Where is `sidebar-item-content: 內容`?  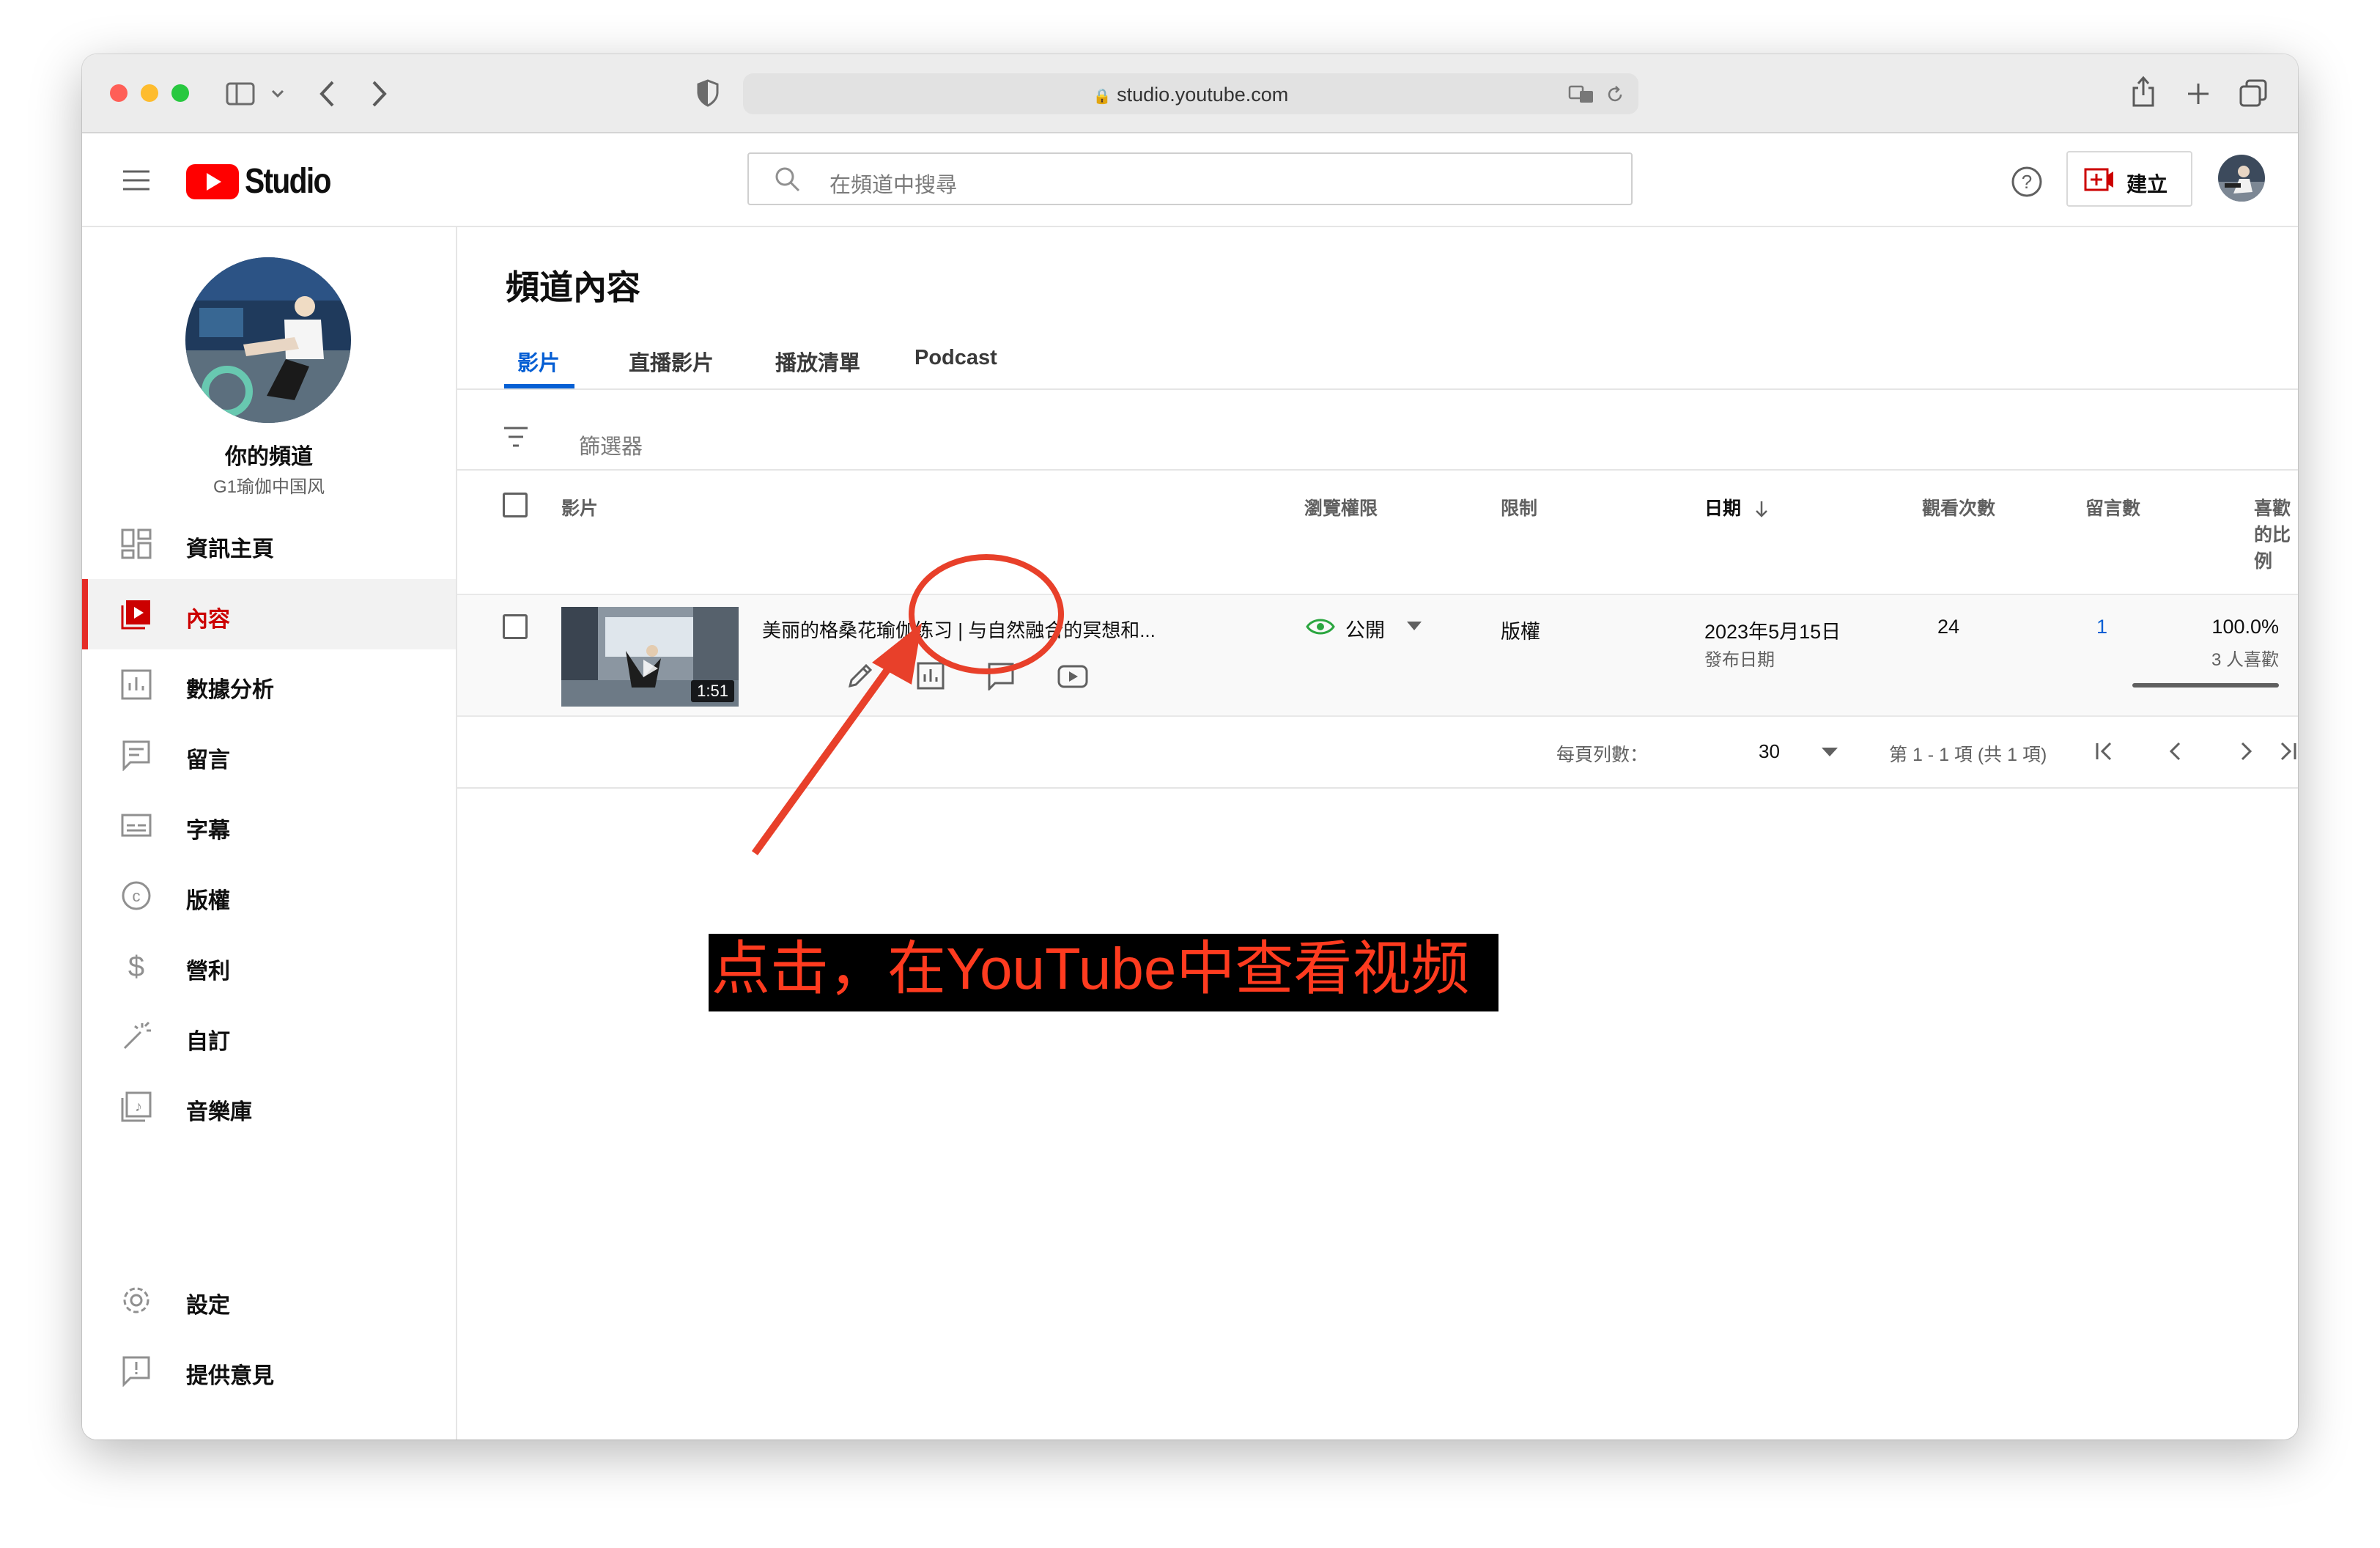
sidebar-item-content: 內容 is located at coordinates (269, 614).